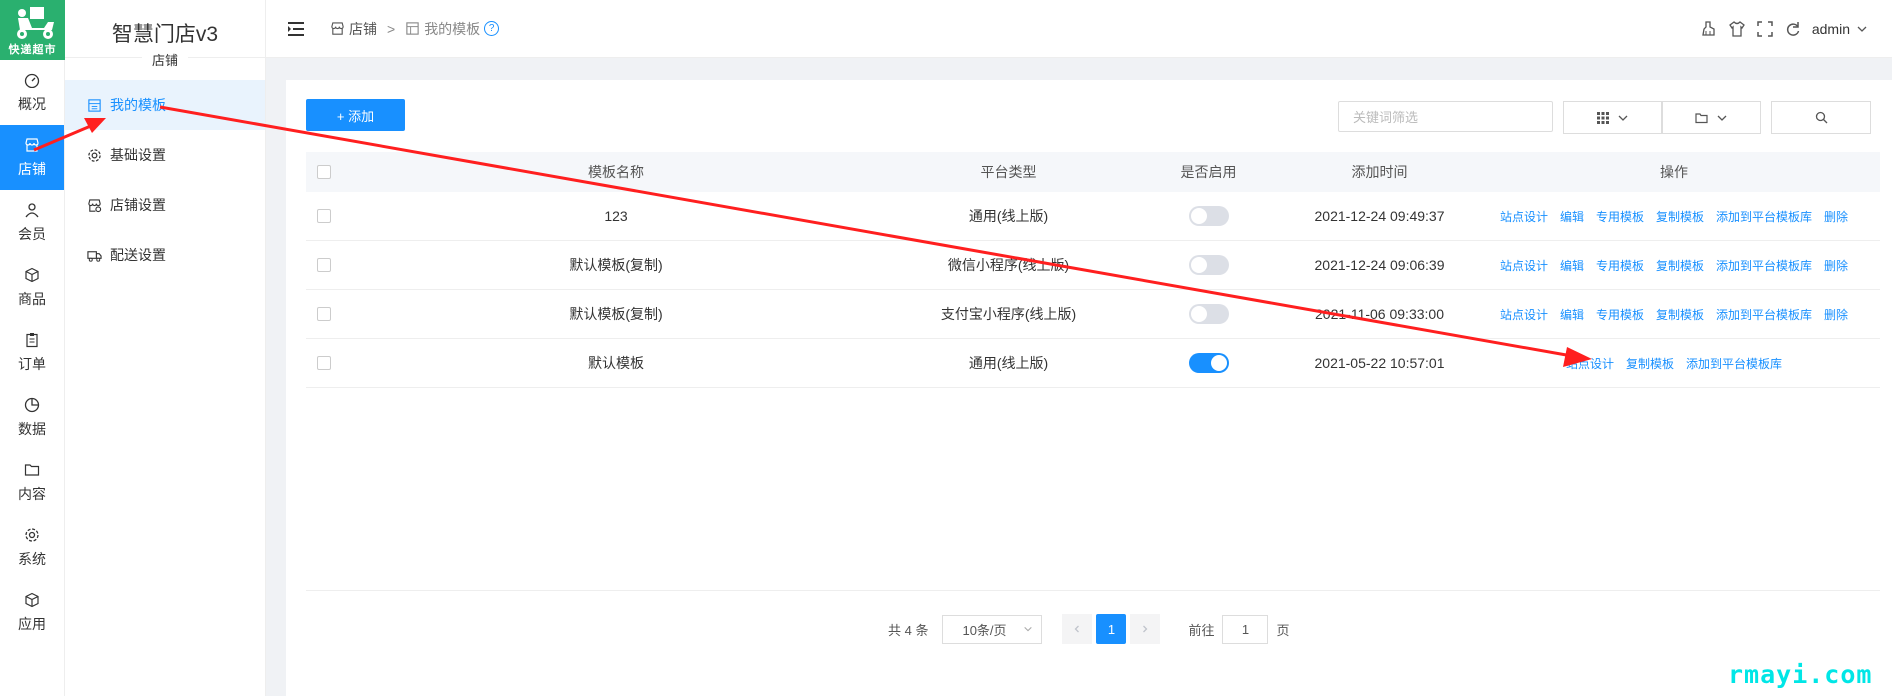 This screenshot has width=1892, height=696. Describe the element at coordinates (984, 630) in the screenshot. I see `page-size-value: 10条/页` at that location.